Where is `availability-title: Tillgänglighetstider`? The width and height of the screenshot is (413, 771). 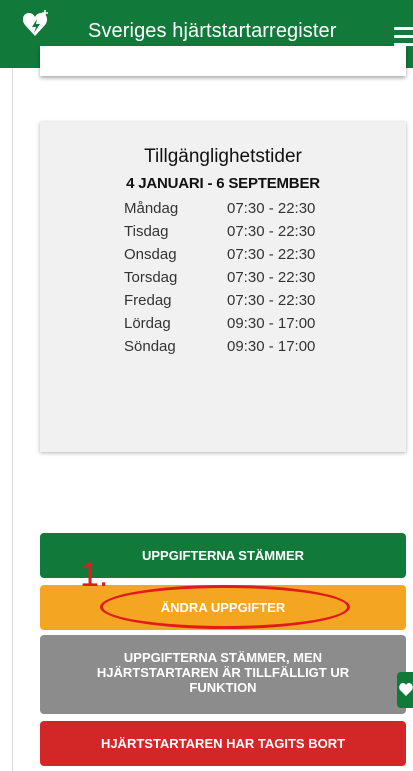
availability-title: Tillgänglighetstider is located at coordinates (223, 156).